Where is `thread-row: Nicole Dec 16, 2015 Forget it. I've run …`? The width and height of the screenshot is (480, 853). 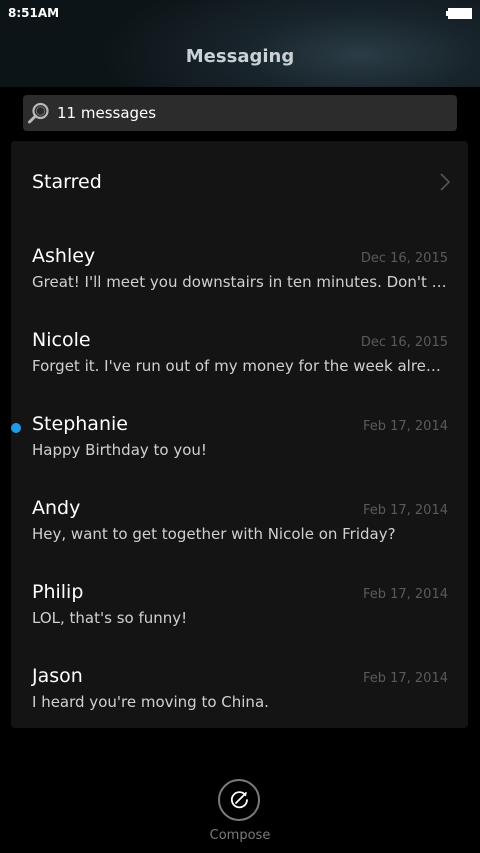
thread-row: Nicole Dec 16, 2015 Forget it. I've run … is located at coordinates (239, 367).